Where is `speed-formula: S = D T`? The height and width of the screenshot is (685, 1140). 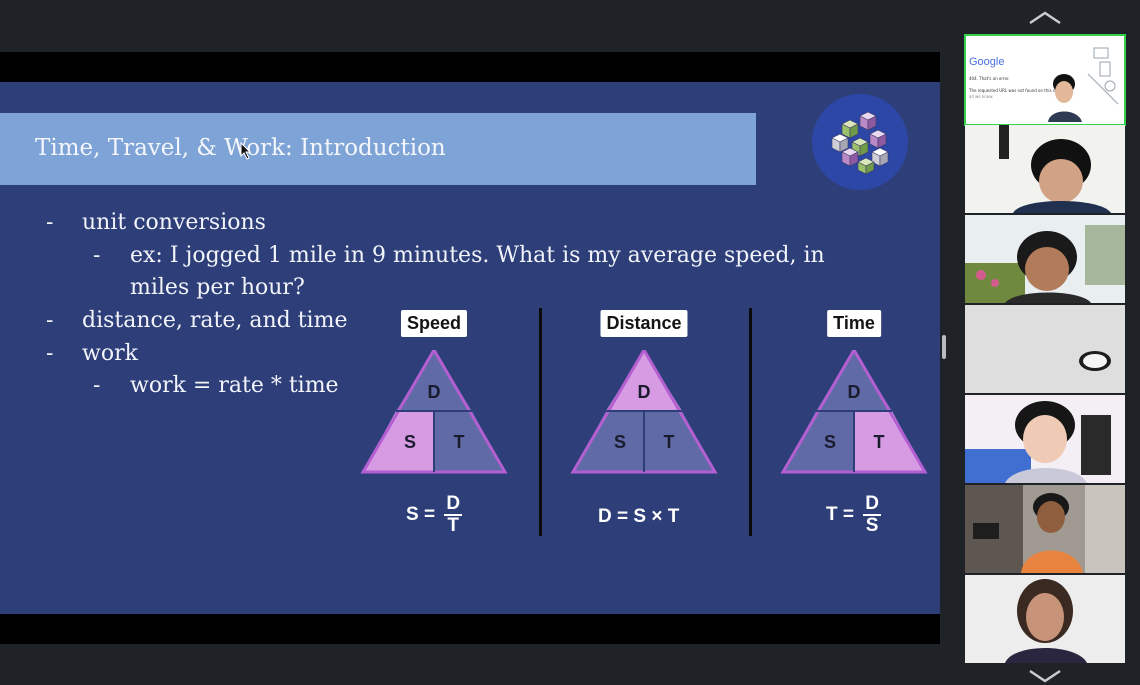
speed-formula: S = D T is located at coordinates (434, 514).